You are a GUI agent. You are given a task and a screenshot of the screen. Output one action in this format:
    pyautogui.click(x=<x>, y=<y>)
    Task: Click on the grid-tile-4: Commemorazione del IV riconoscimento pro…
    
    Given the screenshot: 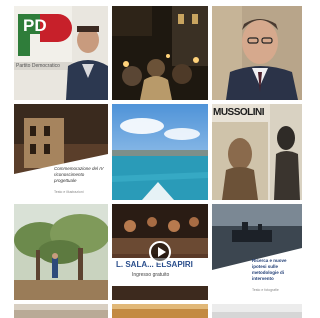 What is the action you would take?
    pyautogui.click(x=61, y=152)
    